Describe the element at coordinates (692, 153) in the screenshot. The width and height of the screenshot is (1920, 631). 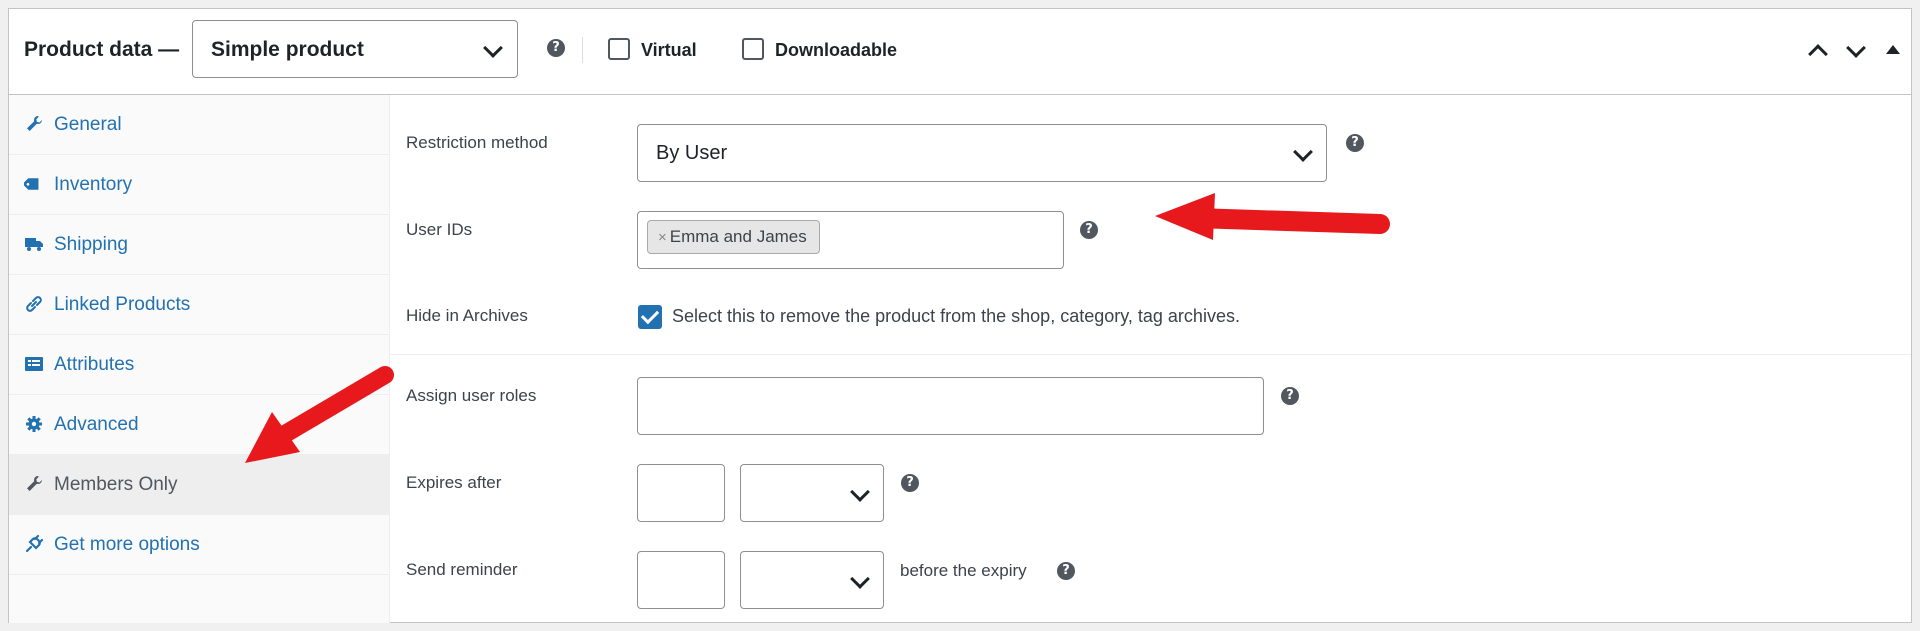
I see `restriction-method-value: By User` at that location.